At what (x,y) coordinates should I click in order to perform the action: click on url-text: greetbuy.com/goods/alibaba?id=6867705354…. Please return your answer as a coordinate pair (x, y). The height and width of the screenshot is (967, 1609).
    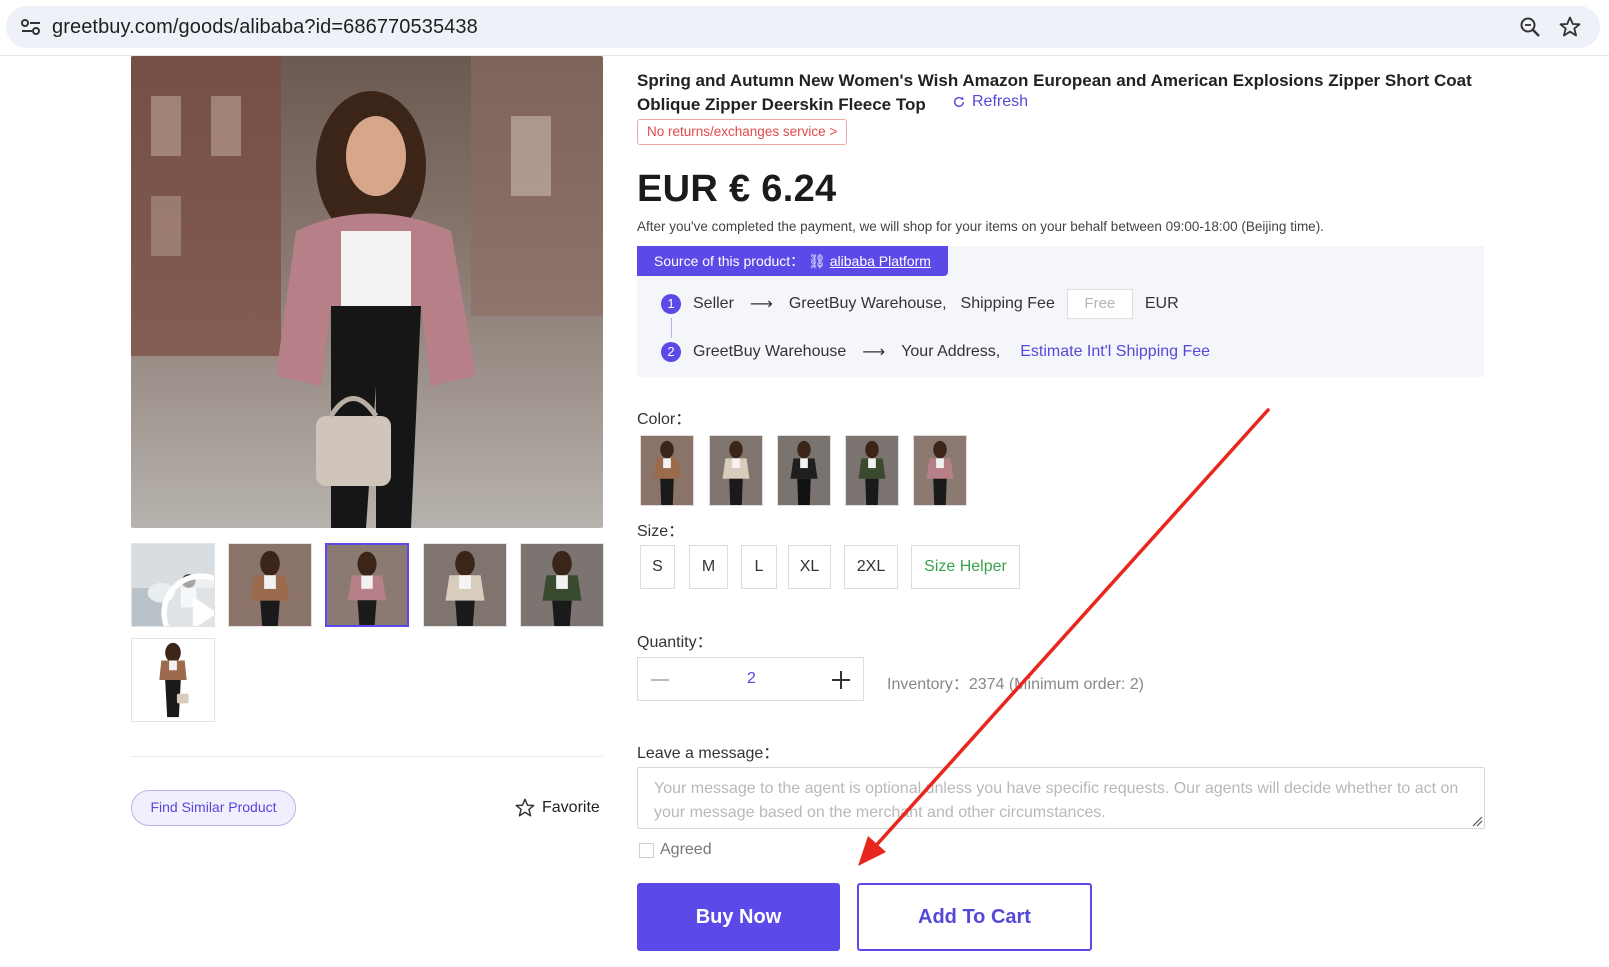
    Looking at the image, I should click on (265, 27).